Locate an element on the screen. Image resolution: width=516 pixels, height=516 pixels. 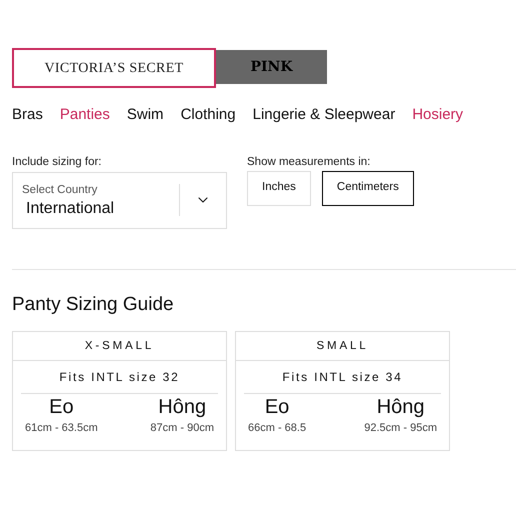
brand-tab: PINK is located at coordinates (271, 67).